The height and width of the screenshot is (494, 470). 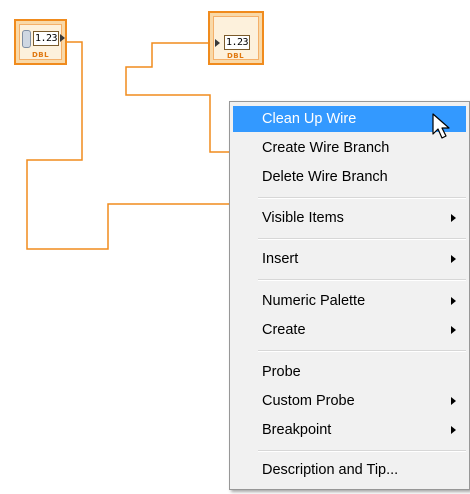 What do you see at coordinates (349, 330) in the screenshot?
I see `menu-item-create: Create` at bounding box center [349, 330].